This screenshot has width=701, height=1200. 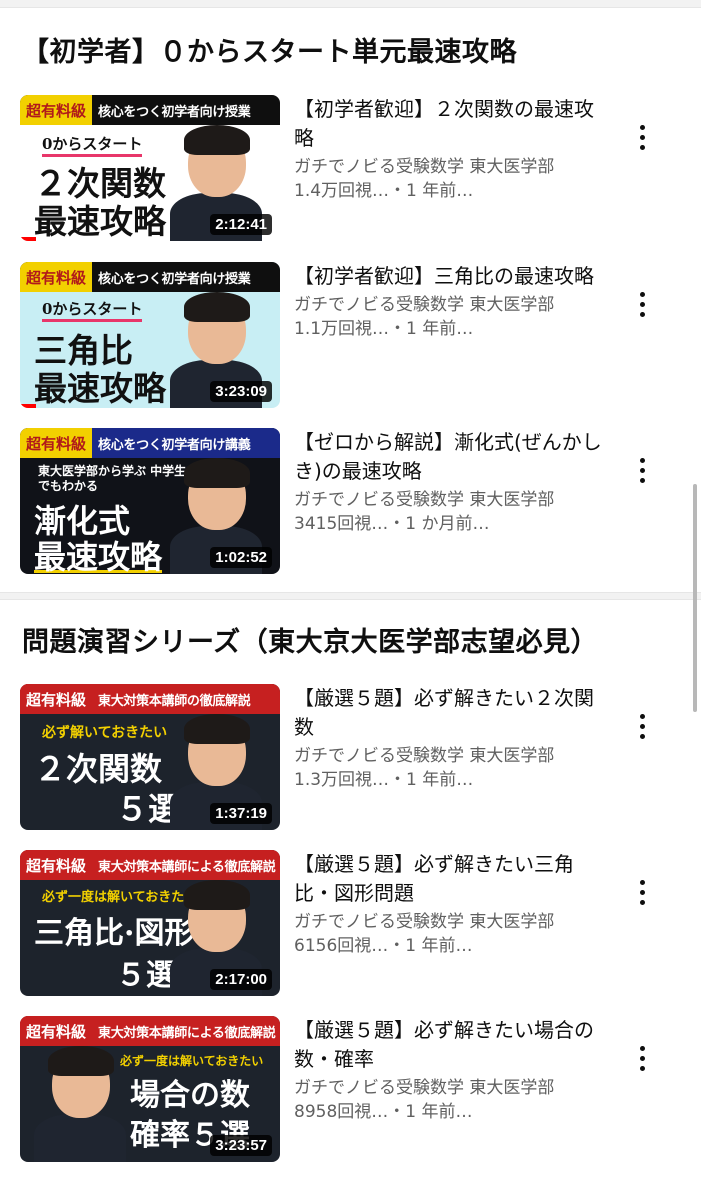 I want to click on duration-badge: 1:02:52, so click(x=241, y=557).